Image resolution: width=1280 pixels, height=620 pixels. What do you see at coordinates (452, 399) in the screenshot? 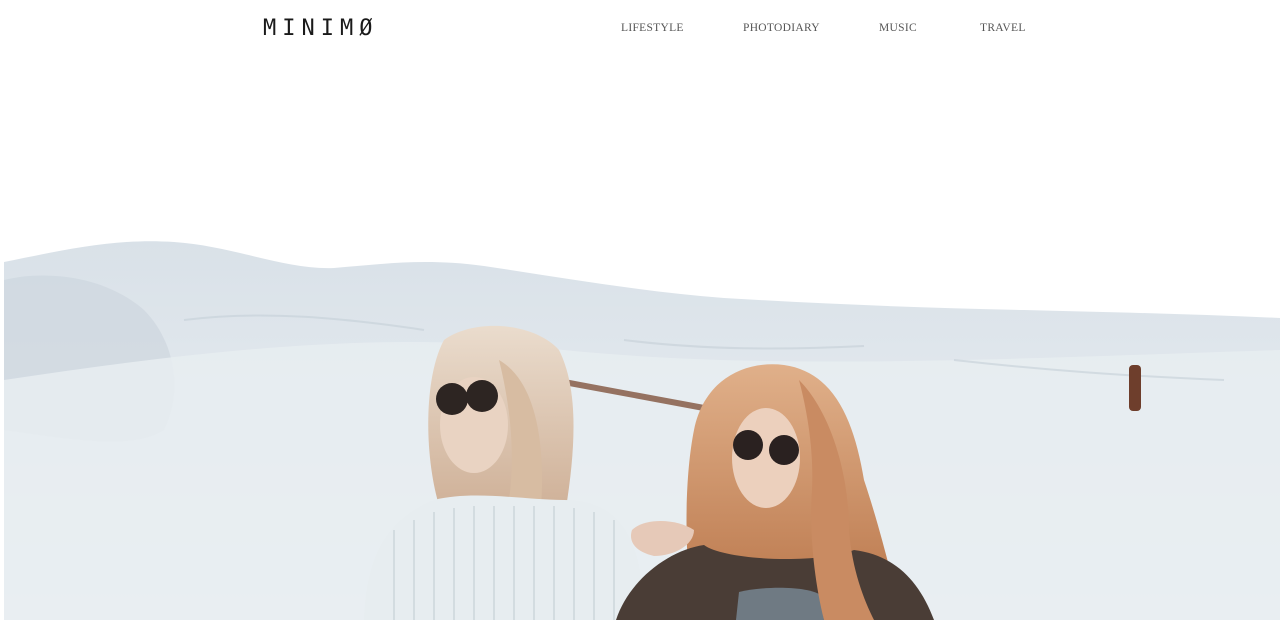
I see `sunglass-left-a` at bounding box center [452, 399].